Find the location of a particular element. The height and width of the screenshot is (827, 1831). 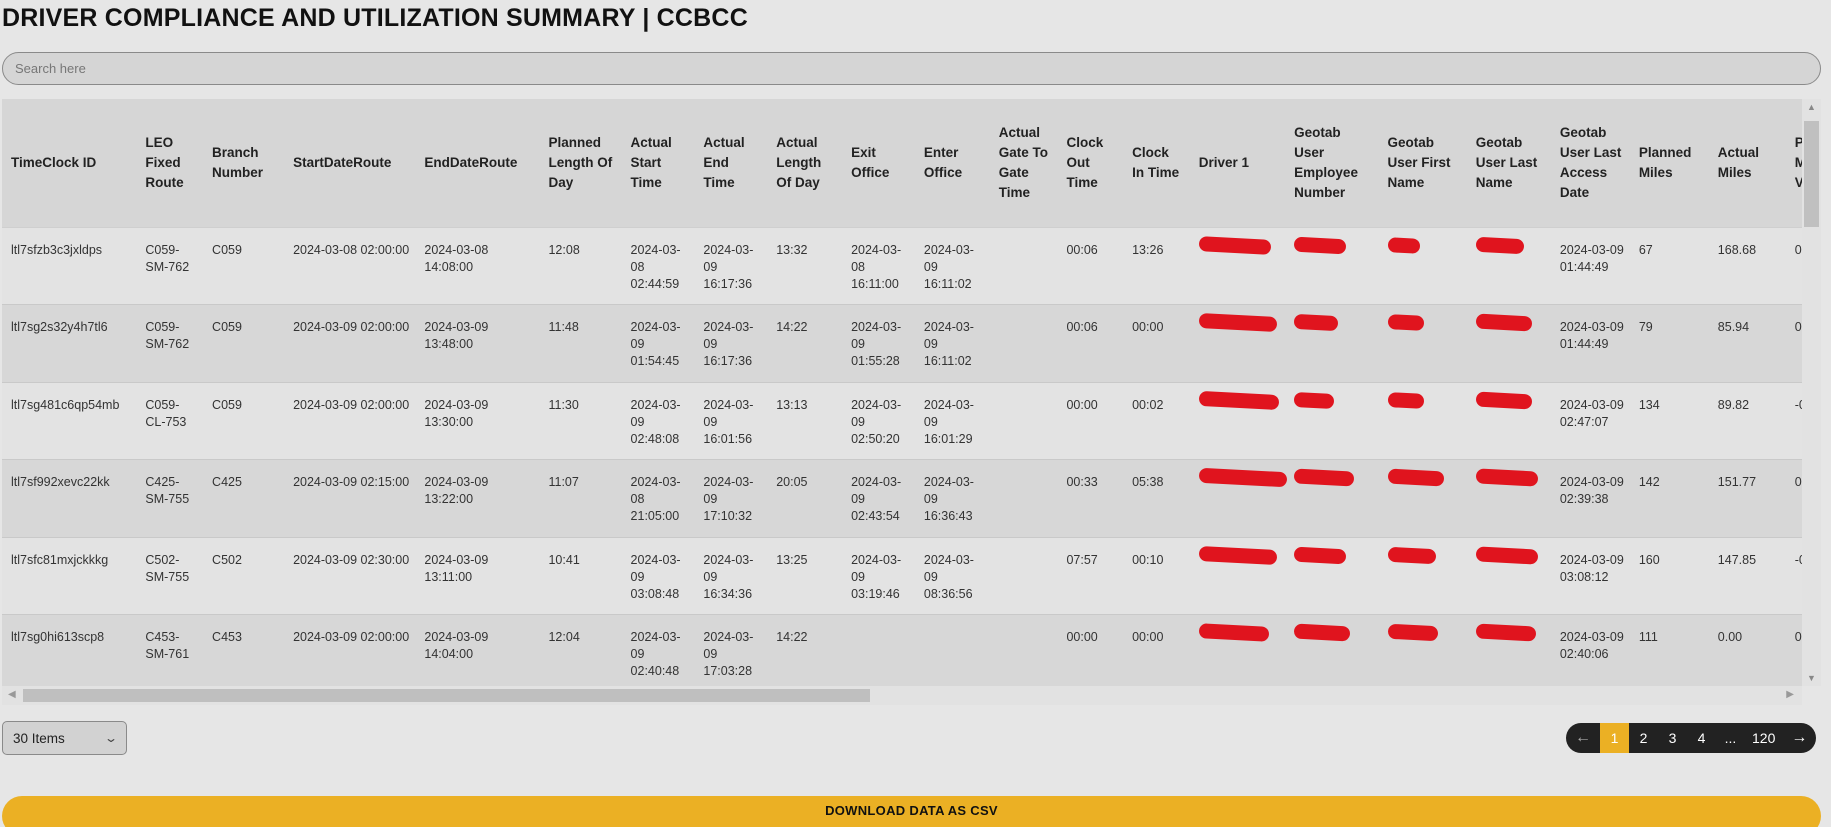

horizontal-scroll-thumb is located at coordinates (446, 695).